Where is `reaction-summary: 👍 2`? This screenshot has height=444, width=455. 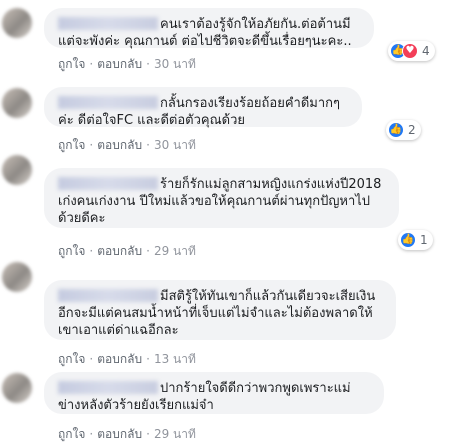 reaction-summary: 👍 2 is located at coordinates (403, 130).